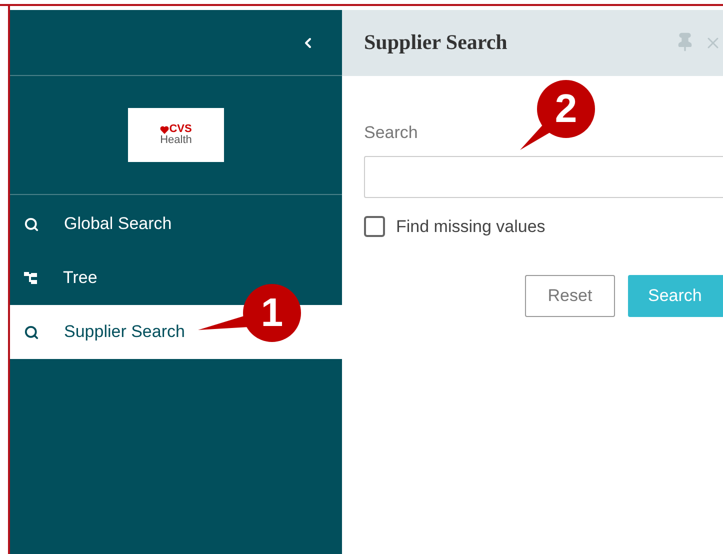 Image resolution: width=723 pixels, height=554 pixels. Describe the element at coordinates (471, 227) in the screenshot. I see `checkbox-label: Find missing values` at that location.